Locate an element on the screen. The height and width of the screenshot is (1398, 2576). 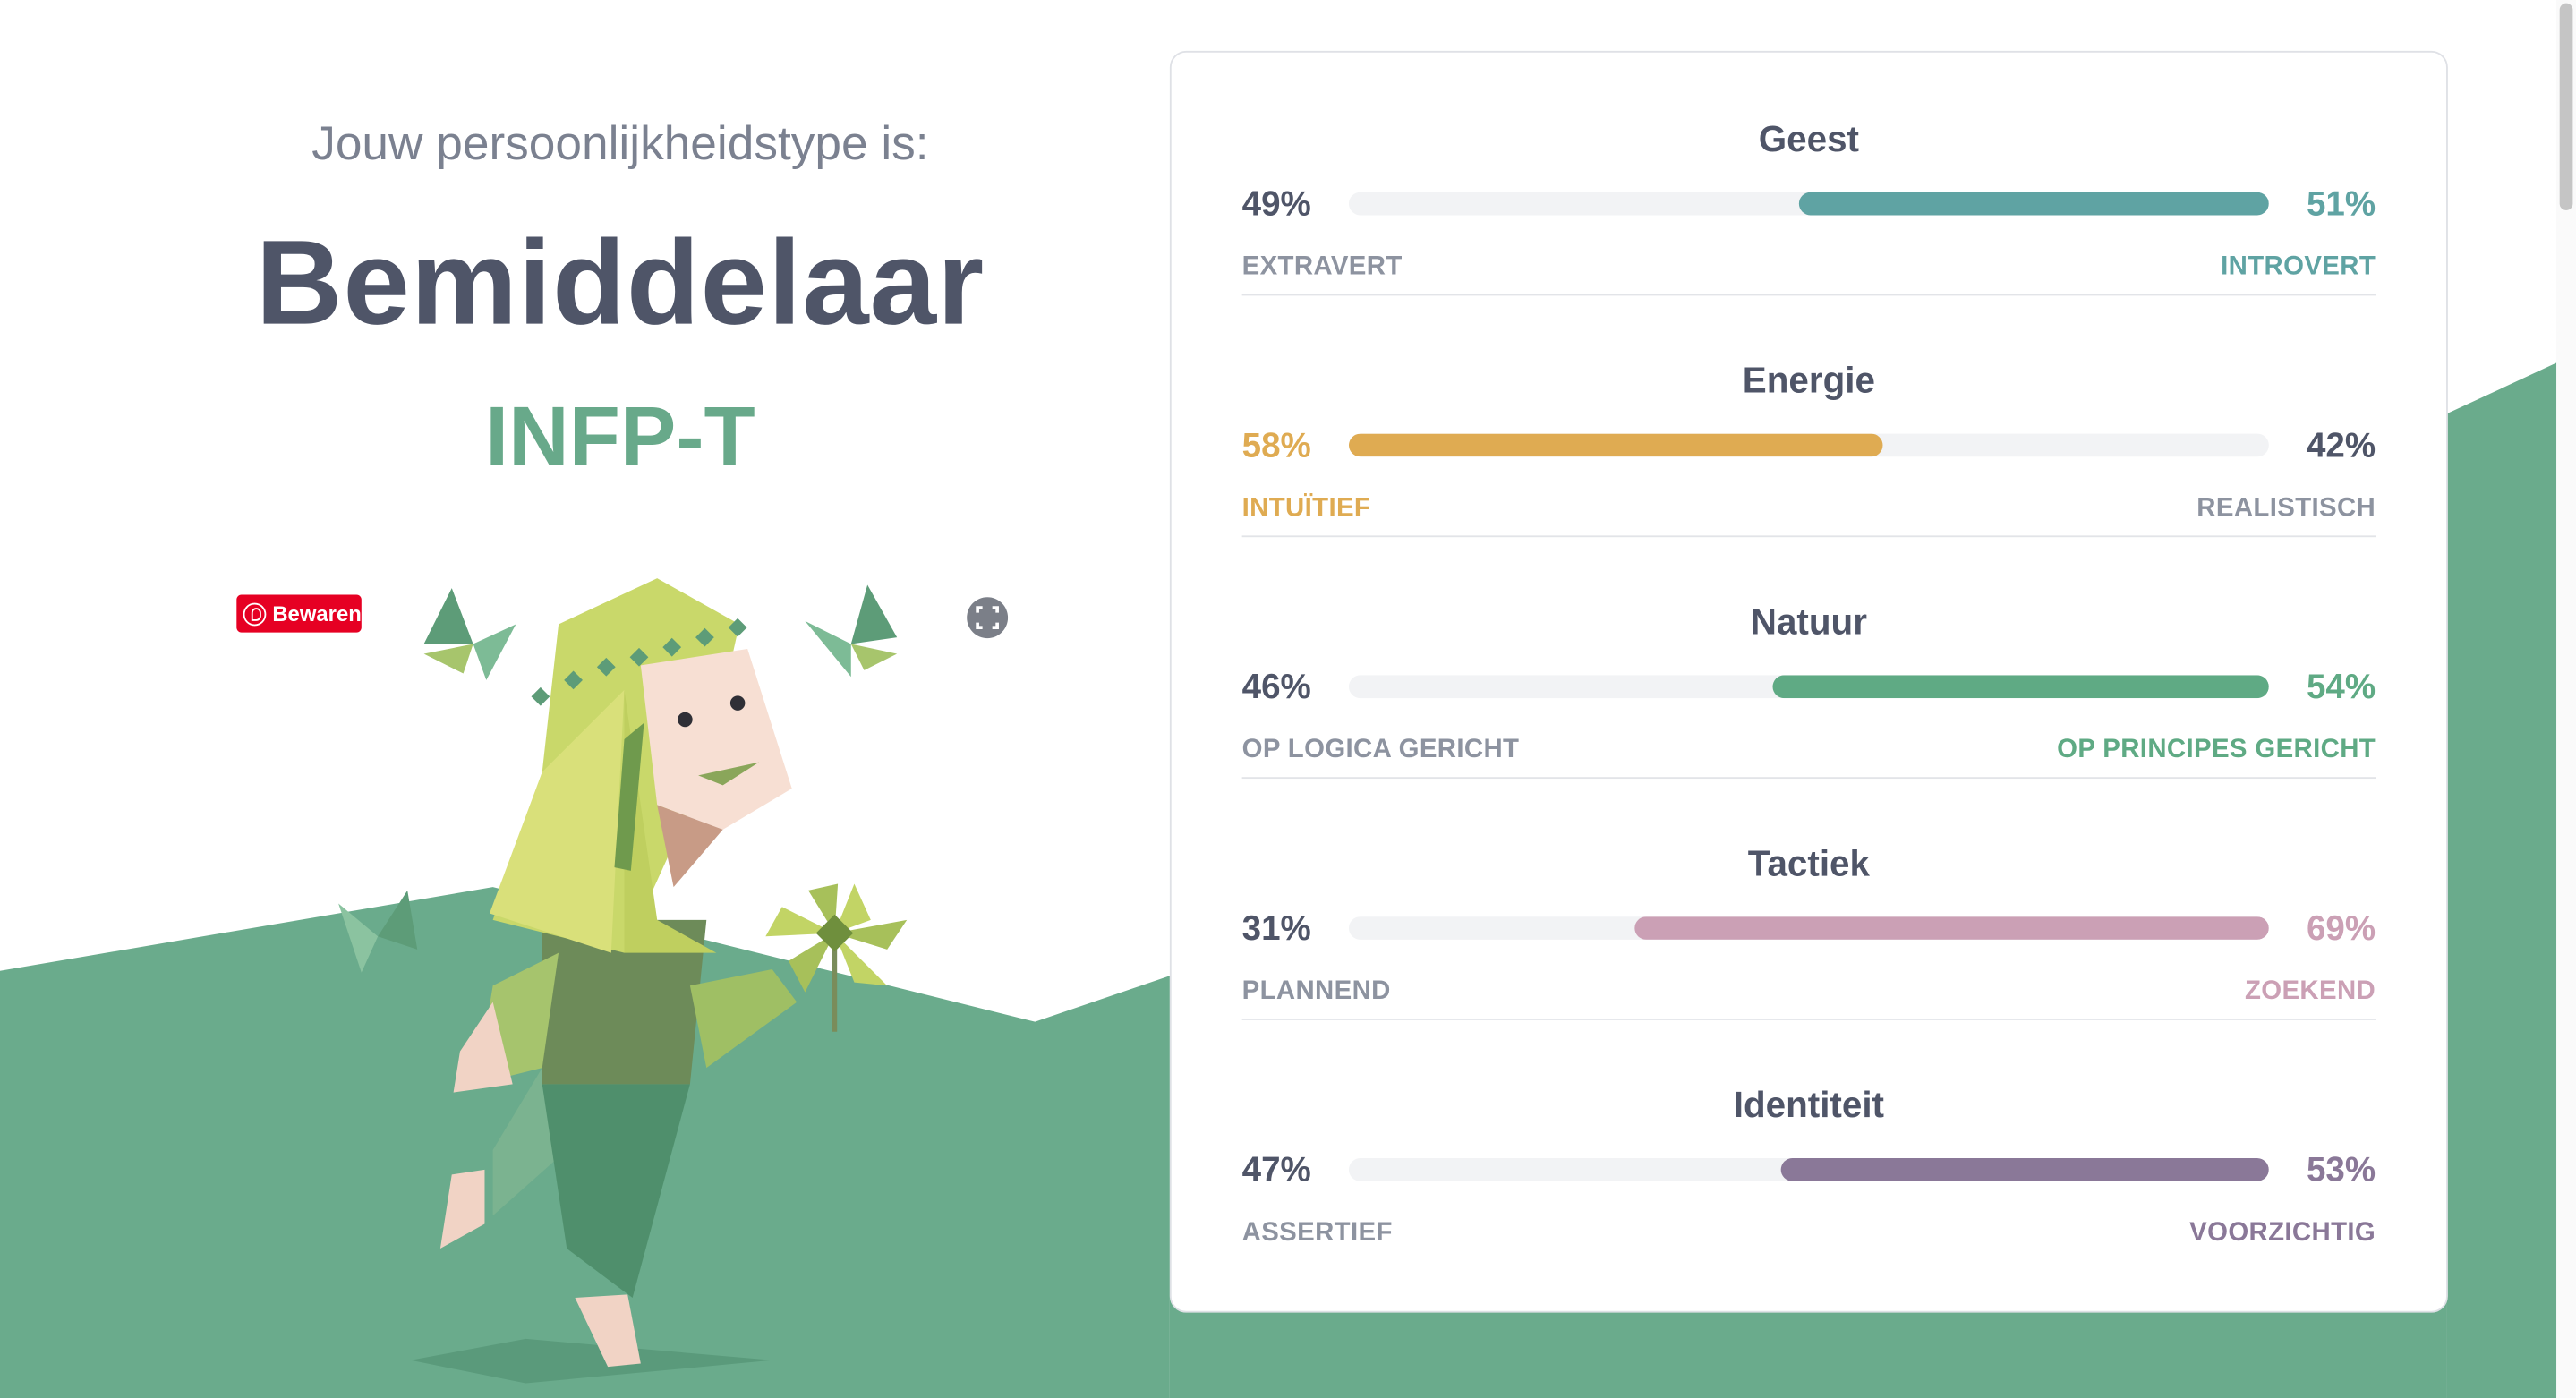
trait-left-label: OP LOGICA GERICHT is located at coordinates (1380, 750).